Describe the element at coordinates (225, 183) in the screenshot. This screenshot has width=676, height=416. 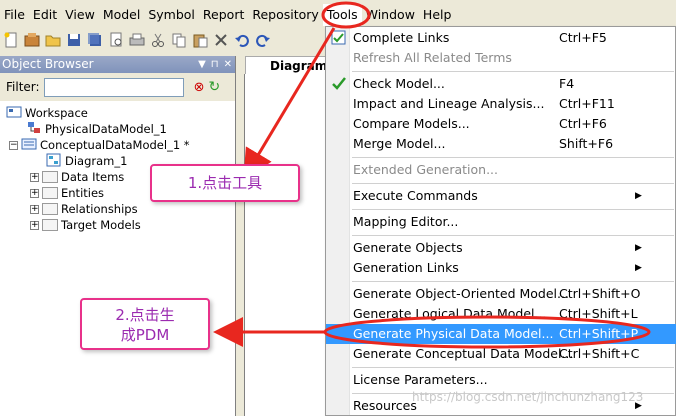
I see `annotation-step1: 1.点击工具` at that location.